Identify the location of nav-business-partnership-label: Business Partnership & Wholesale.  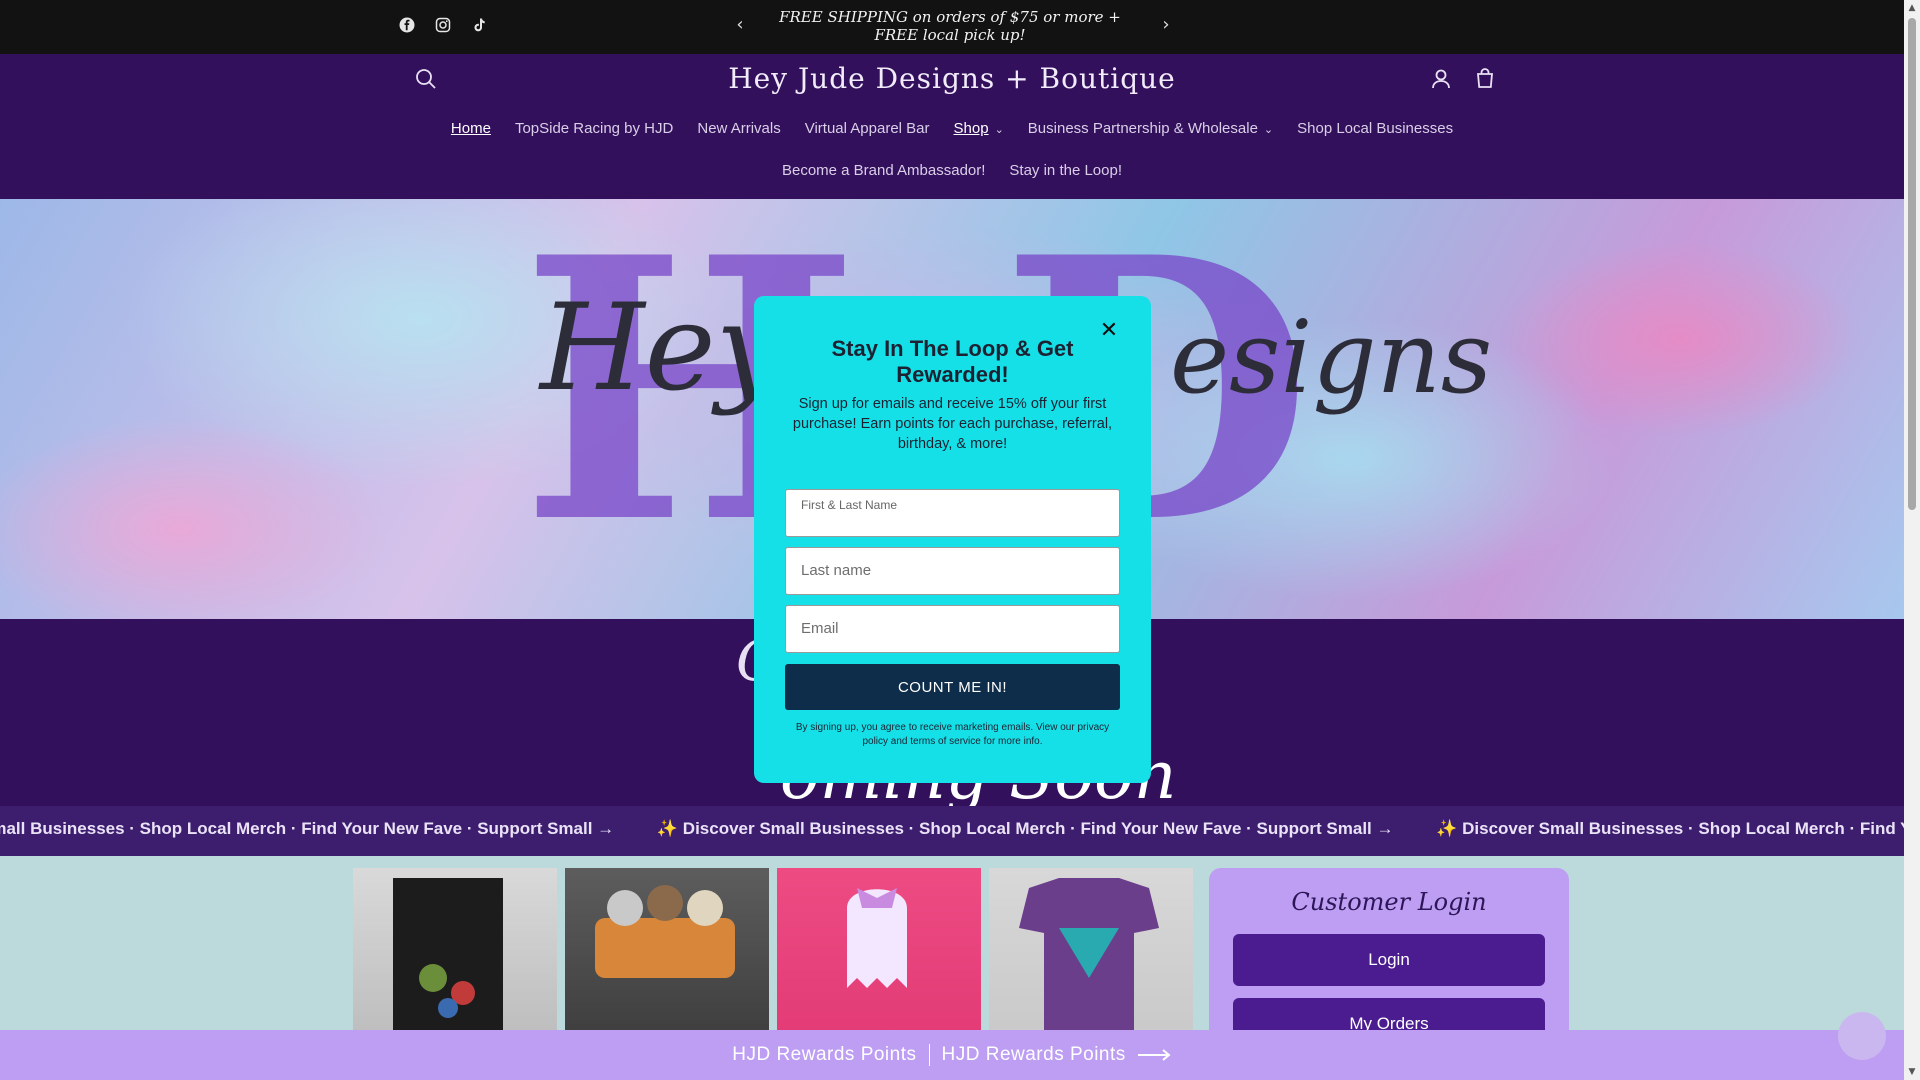
(1142, 128).